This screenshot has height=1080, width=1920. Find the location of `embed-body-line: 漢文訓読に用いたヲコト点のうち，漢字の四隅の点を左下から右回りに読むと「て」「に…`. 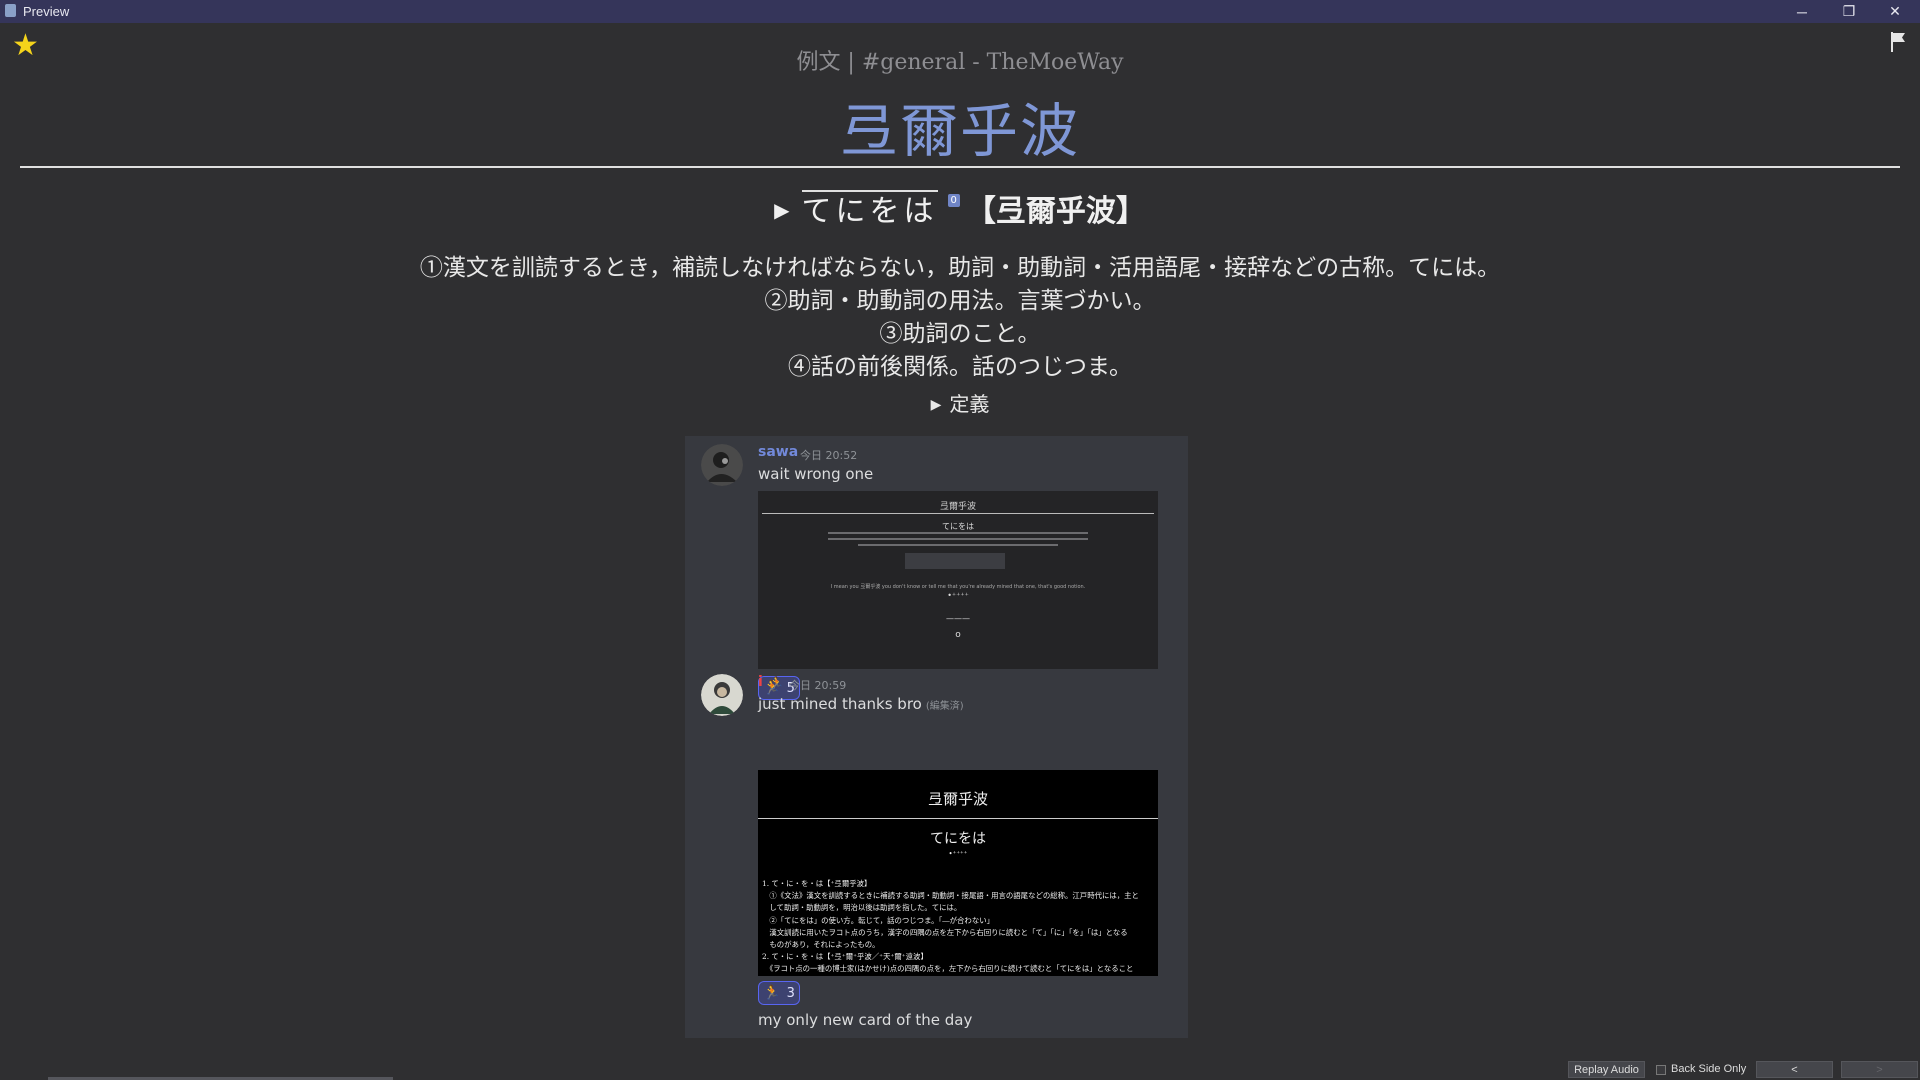

embed-body-line: 漢文訓読に用いたヲコト点のうち，漢字の四隅の点を左下から右回りに読むと「て」「に… is located at coordinates (945, 932).